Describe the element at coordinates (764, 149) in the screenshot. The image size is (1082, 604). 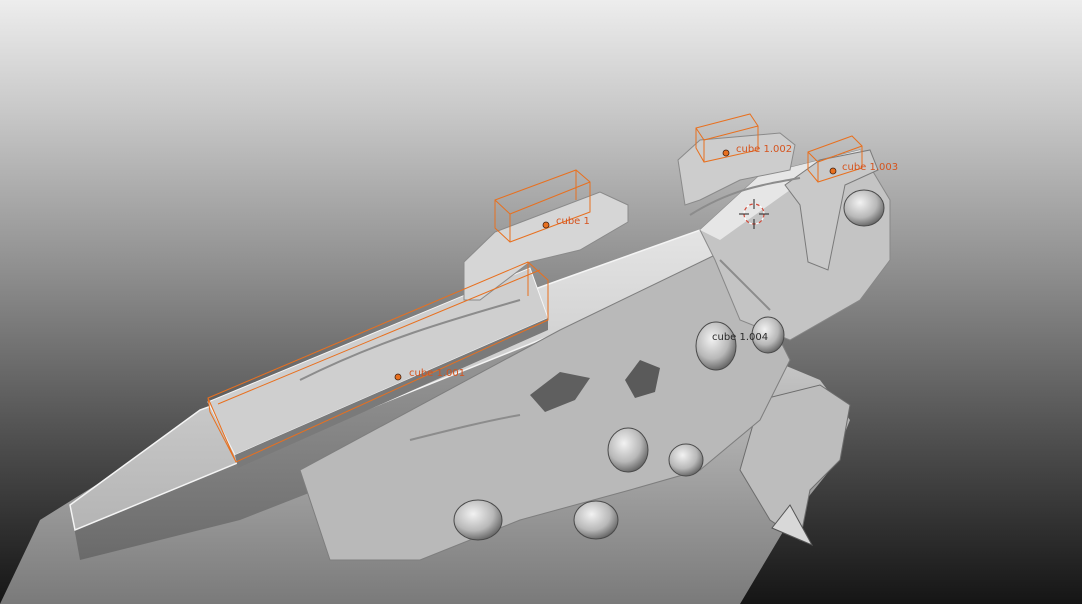
I see `object-label-cube-1-002: cube 1.002` at that location.